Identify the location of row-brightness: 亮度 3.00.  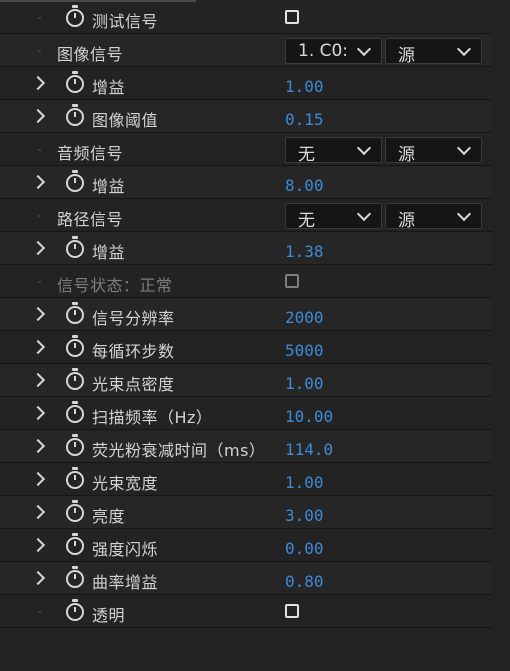
(246, 513).